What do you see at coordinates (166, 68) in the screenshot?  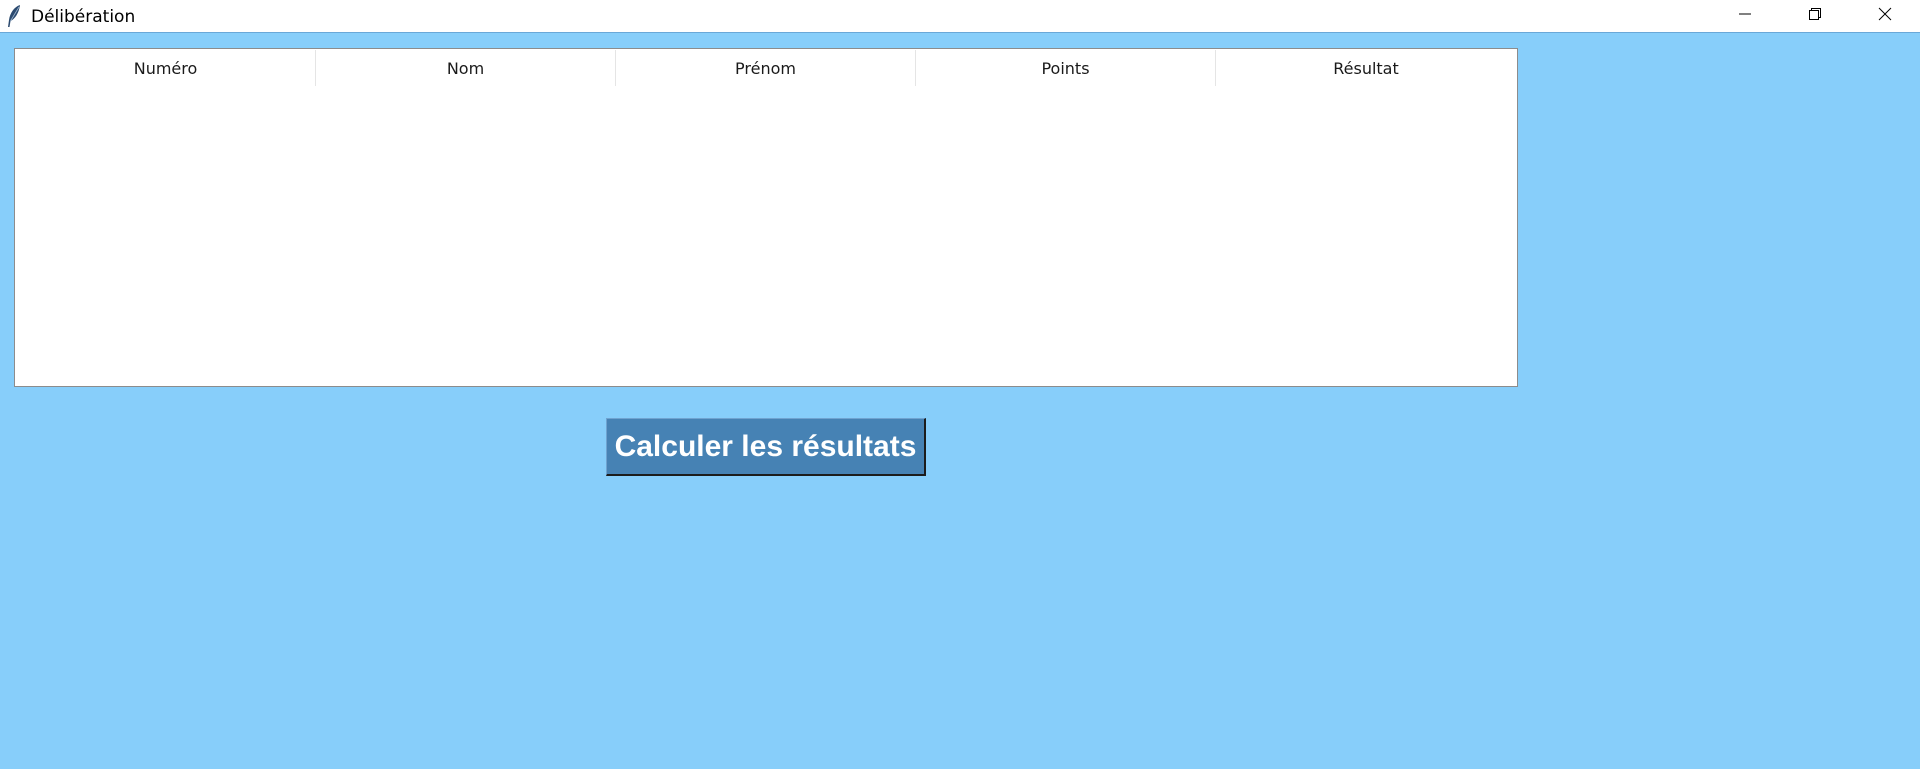 I see `column-header-numero: Numéro` at bounding box center [166, 68].